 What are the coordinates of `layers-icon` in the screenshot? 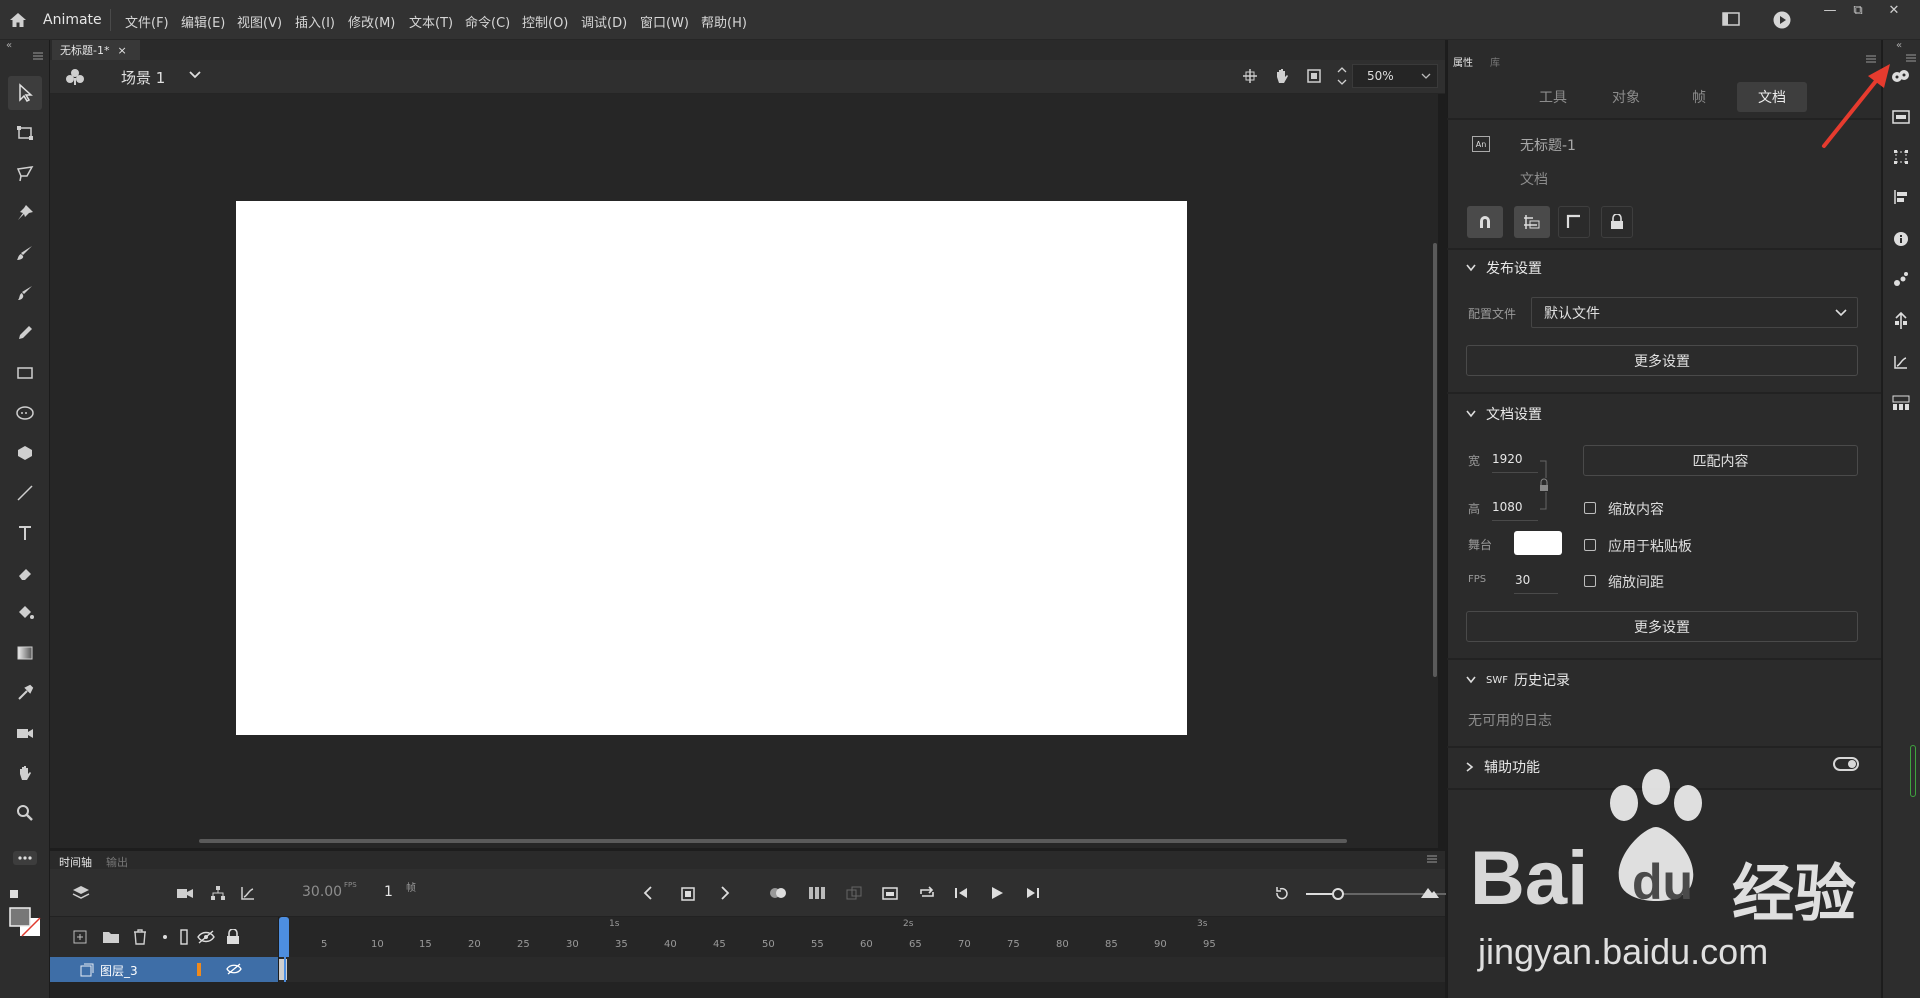 It's located at (81, 893).